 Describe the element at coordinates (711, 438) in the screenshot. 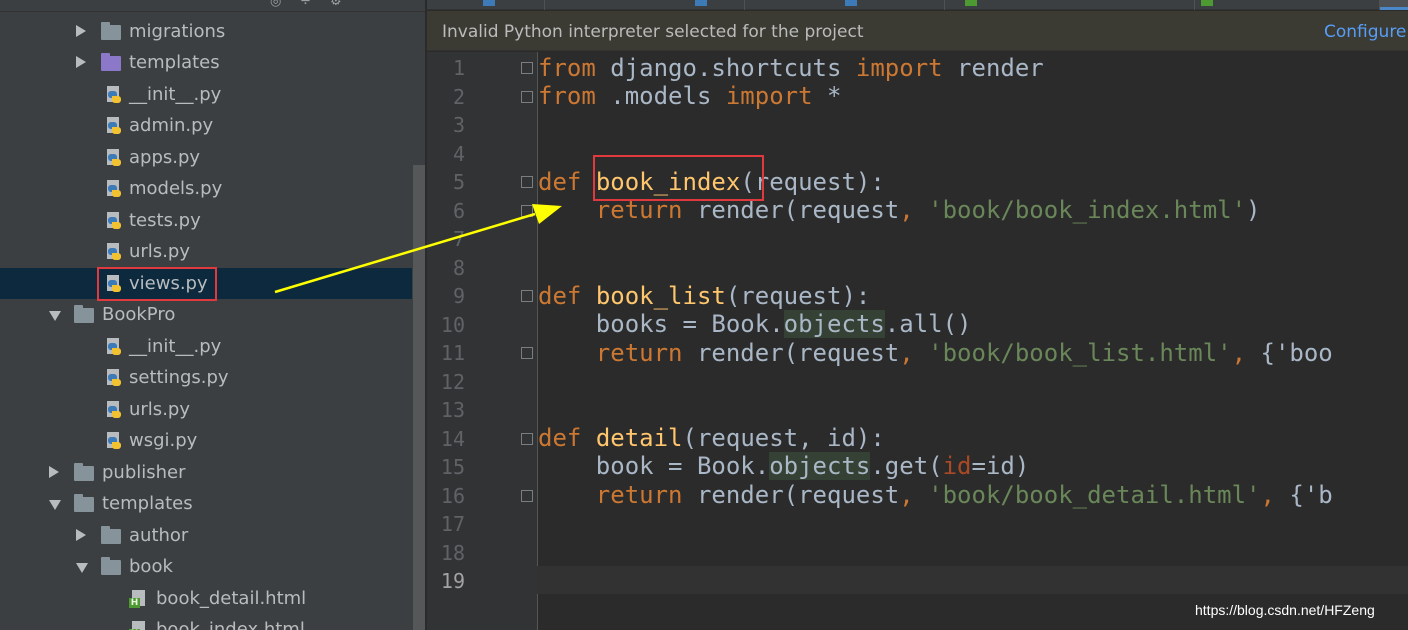

I see `code-line: def detail(request, id):` at that location.